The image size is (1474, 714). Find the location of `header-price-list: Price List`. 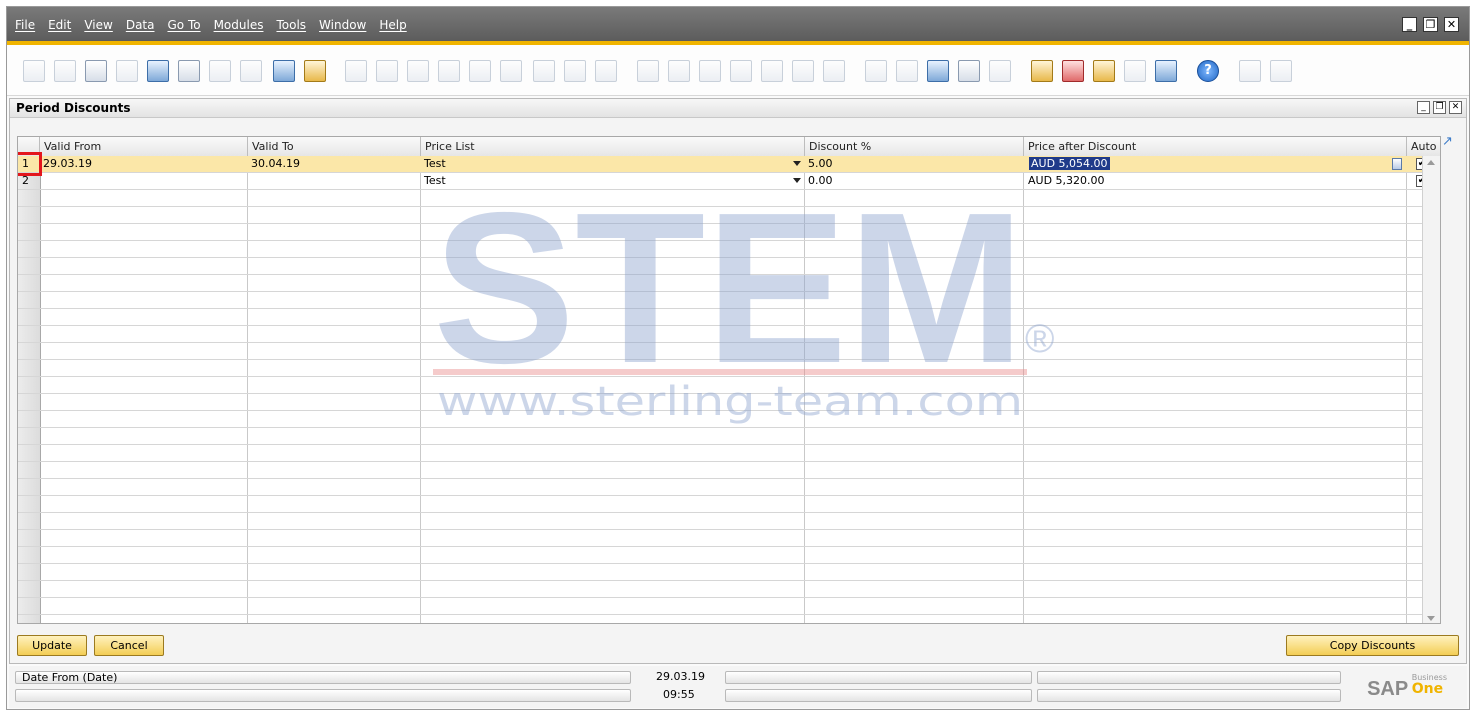

header-price-list: Price List is located at coordinates (613, 146).